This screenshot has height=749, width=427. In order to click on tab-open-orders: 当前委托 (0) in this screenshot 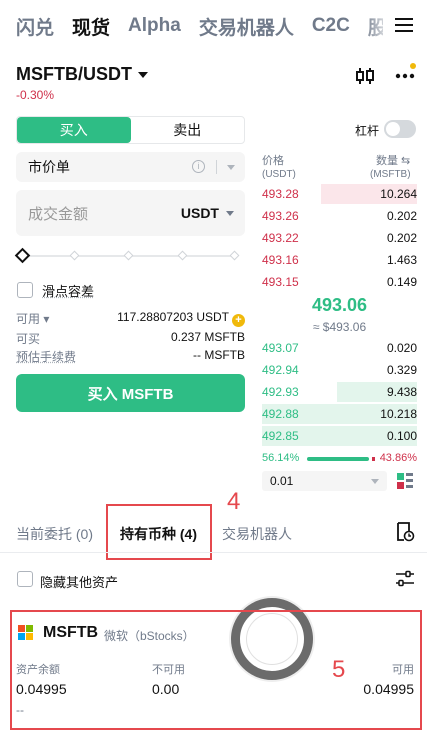, I will do `click(54, 534)`.